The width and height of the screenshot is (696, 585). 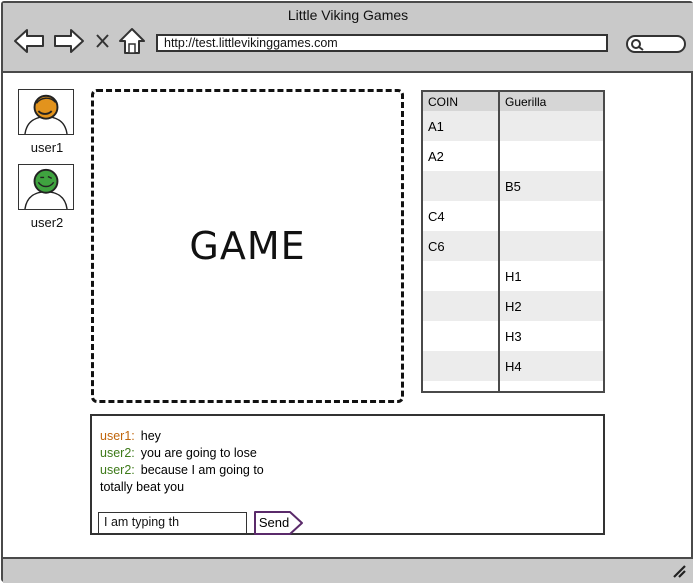 I want to click on table-row: H3, so click(x=513, y=336).